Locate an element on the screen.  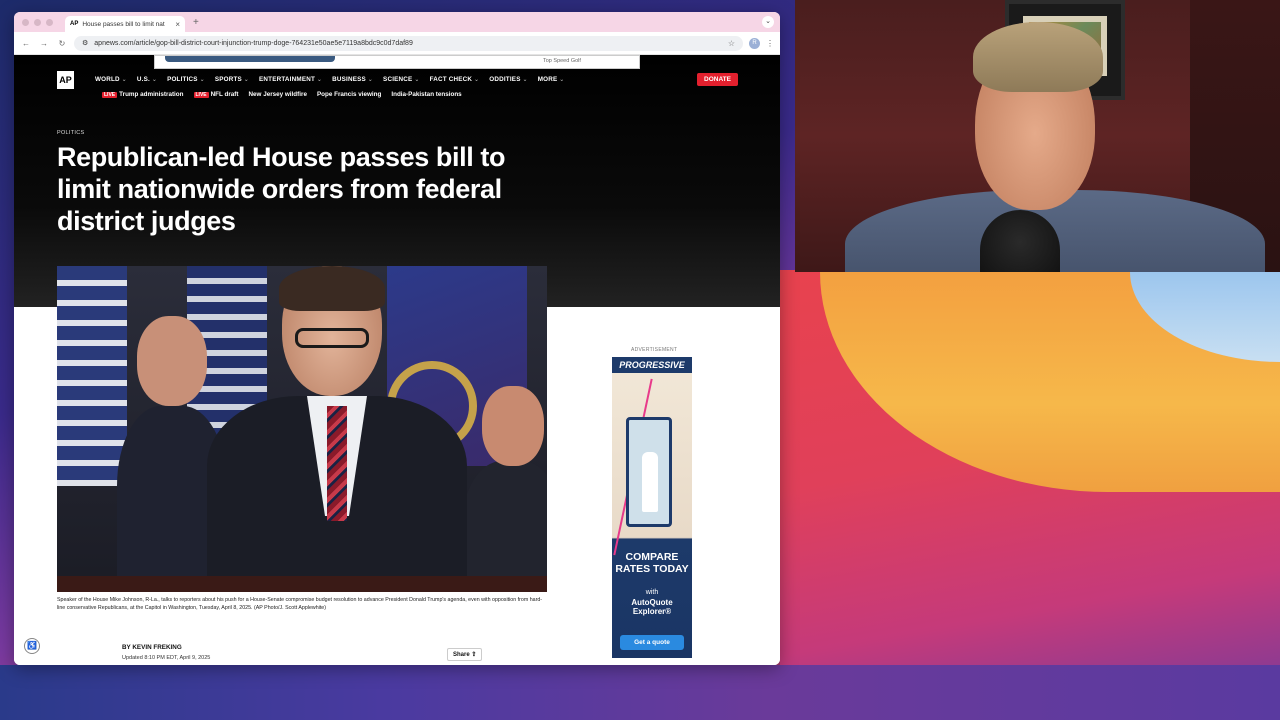
ap-favicon-icon: AP is located at coordinates (74, 24).